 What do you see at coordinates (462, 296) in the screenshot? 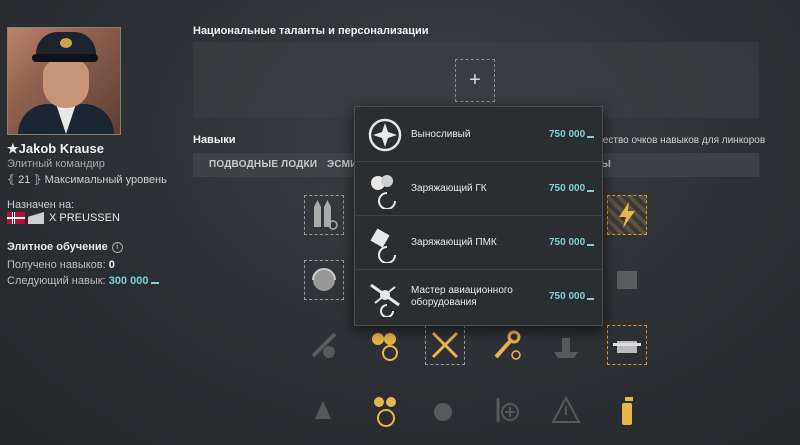
I see `popup-item-name: Мастер авиационного оборудования` at bounding box center [462, 296].